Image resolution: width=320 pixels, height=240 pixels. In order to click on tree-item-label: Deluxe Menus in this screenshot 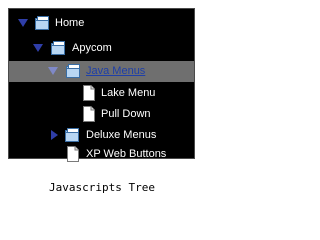, I will do `click(121, 135)`.